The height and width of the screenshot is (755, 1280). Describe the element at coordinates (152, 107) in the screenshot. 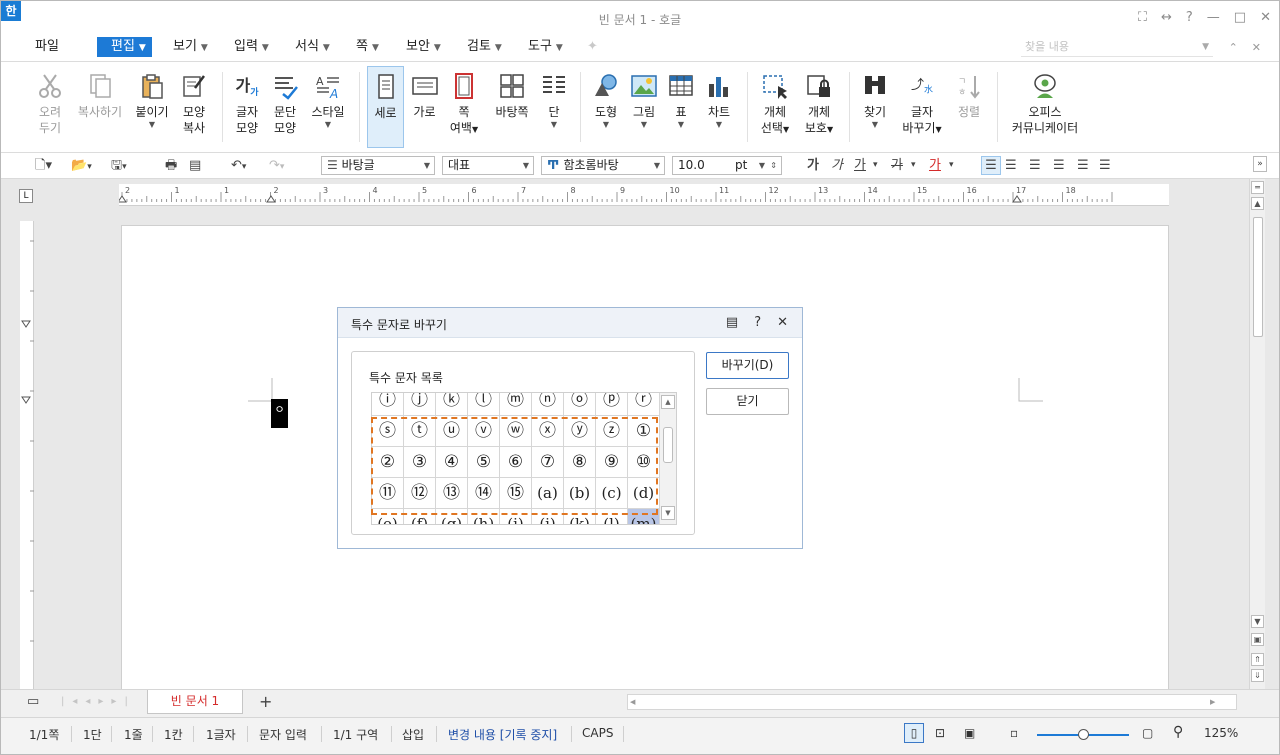

I see `paste-button: 붙이기 ▼` at that location.